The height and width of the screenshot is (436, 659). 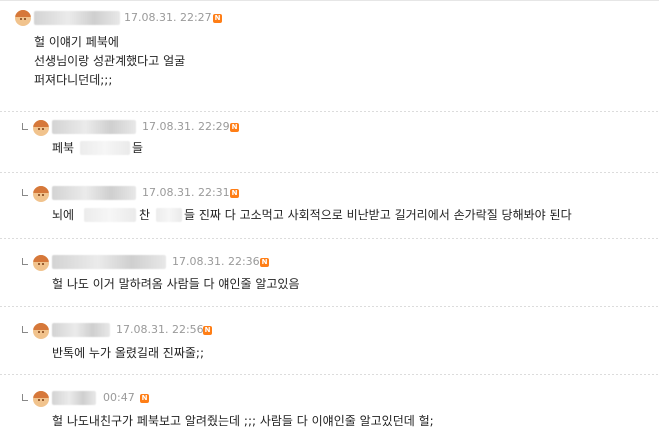 I want to click on comment-text-line: 퍼져다니던데;;;, so click(x=73, y=80).